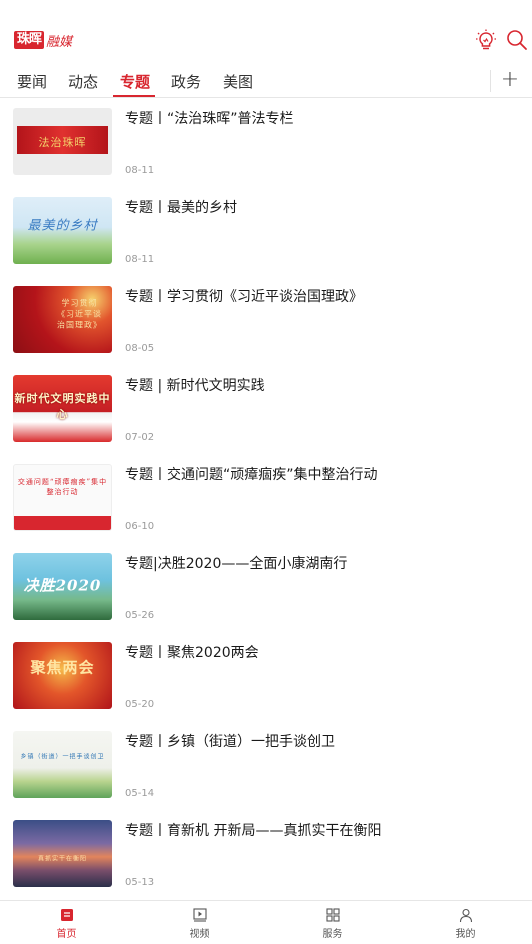  Describe the element at coordinates (181, 208) in the screenshot. I see `article-title: 专题丨最美的乡村` at that location.